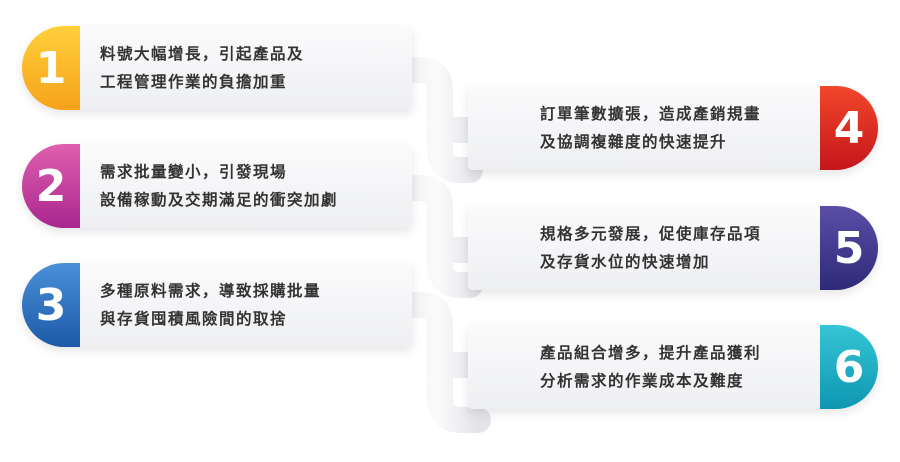 The height and width of the screenshot is (462, 900). I want to click on step-text-5: 規格多元發展，促使庫存品項 及存貨水位的快速增加, so click(650, 248).